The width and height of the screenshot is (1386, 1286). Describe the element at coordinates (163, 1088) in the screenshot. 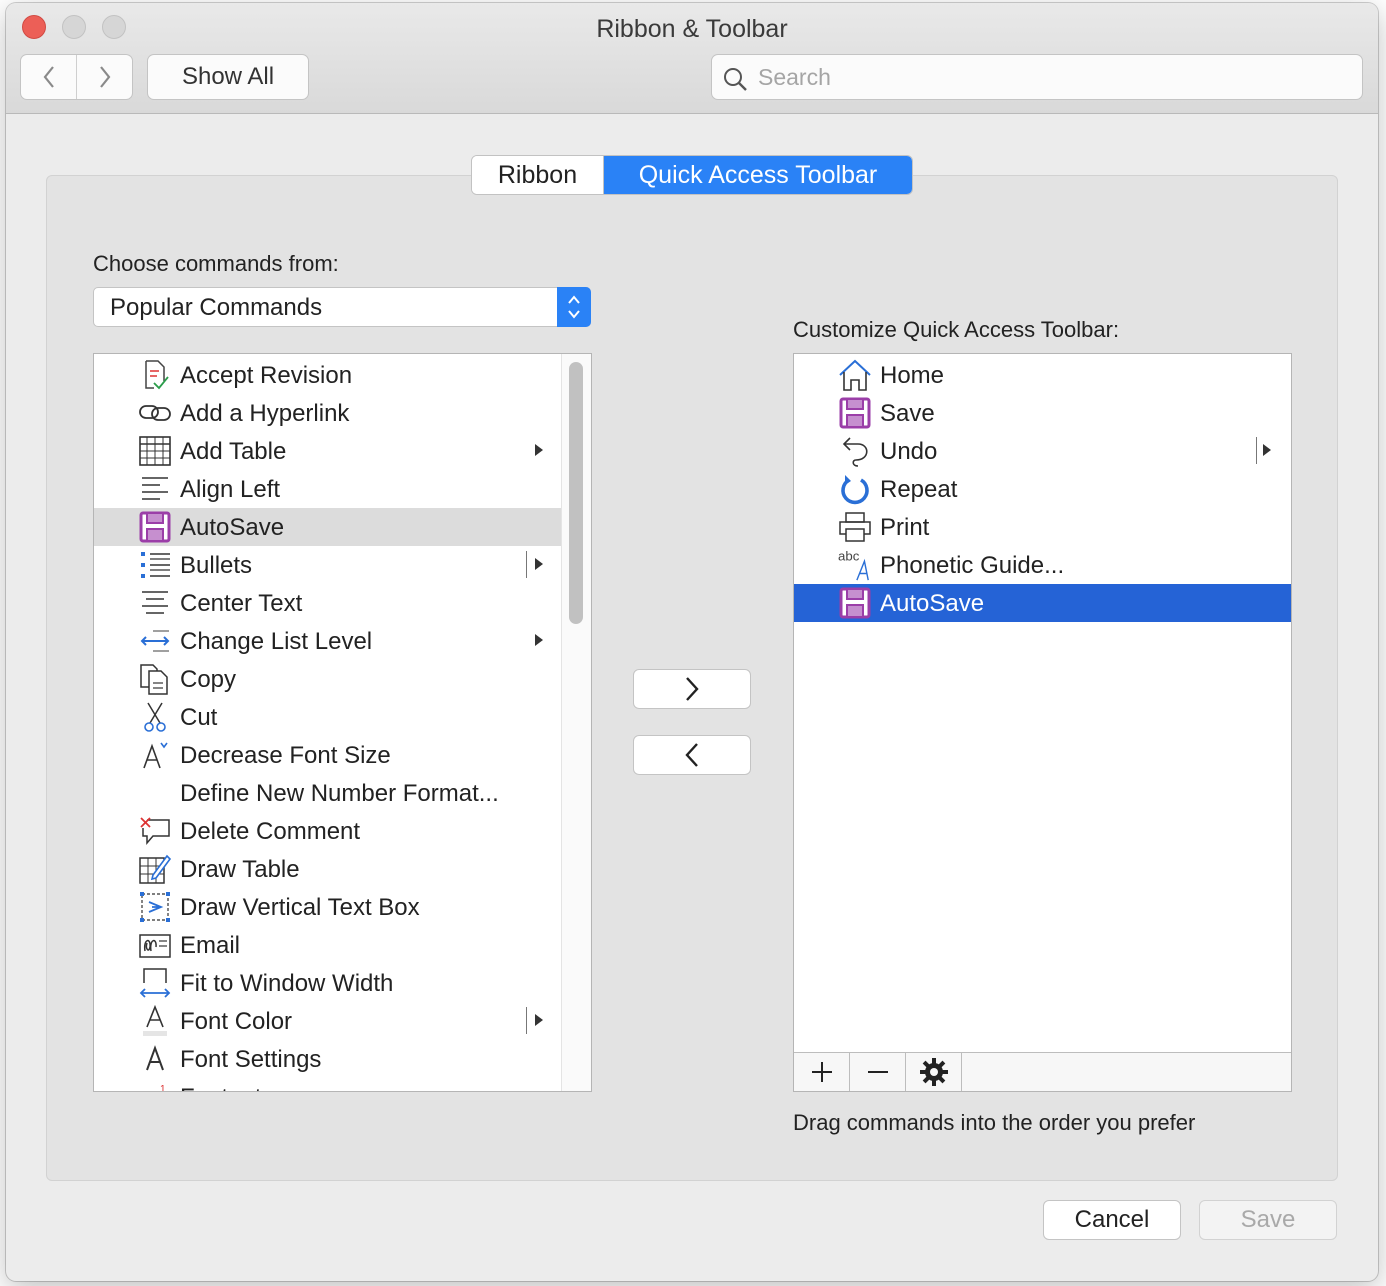

I see `svg-text: 1` at that location.